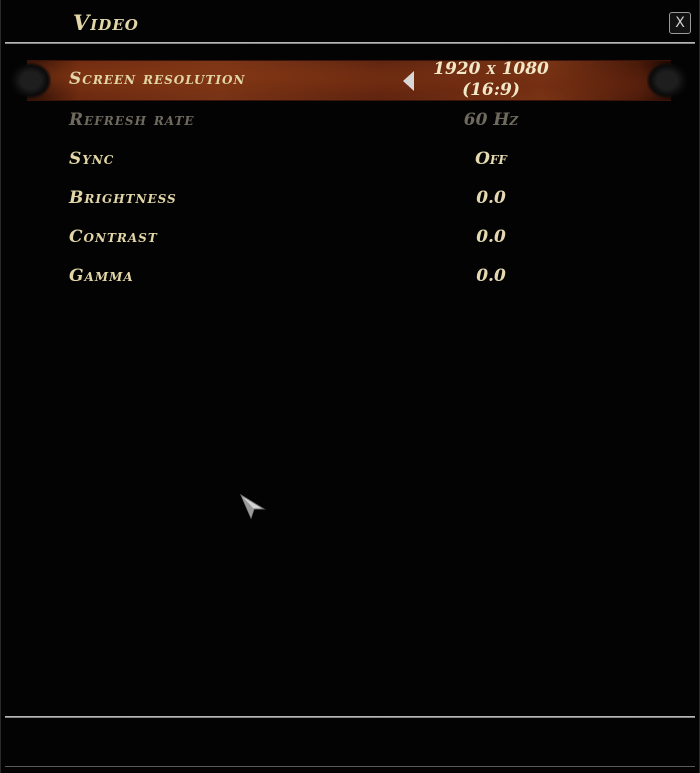 This screenshot has height=773, width=700. Describe the element at coordinates (491, 120) in the screenshot. I see `setting-value: 60 Hz` at that location.